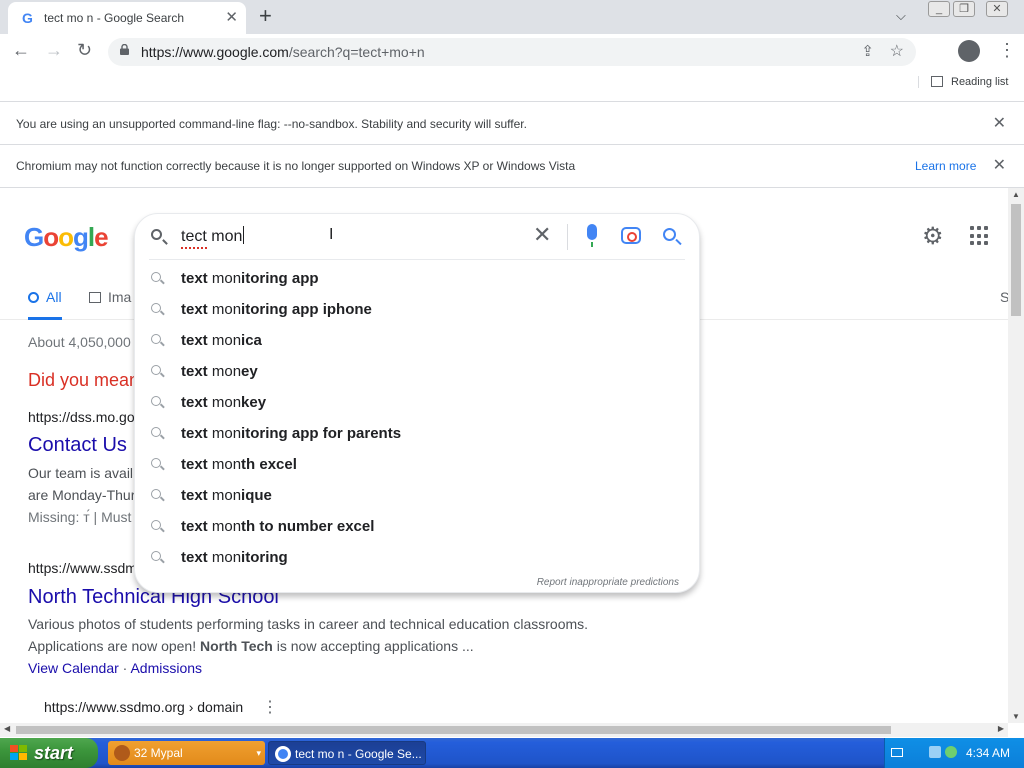 The width and height of the screenshot is (1024, 768). What do you see at coordinates (901, 16) in the screenshot?
I see `tab-search-chevron-icon: ⌵` at bounding box center [901, 16].